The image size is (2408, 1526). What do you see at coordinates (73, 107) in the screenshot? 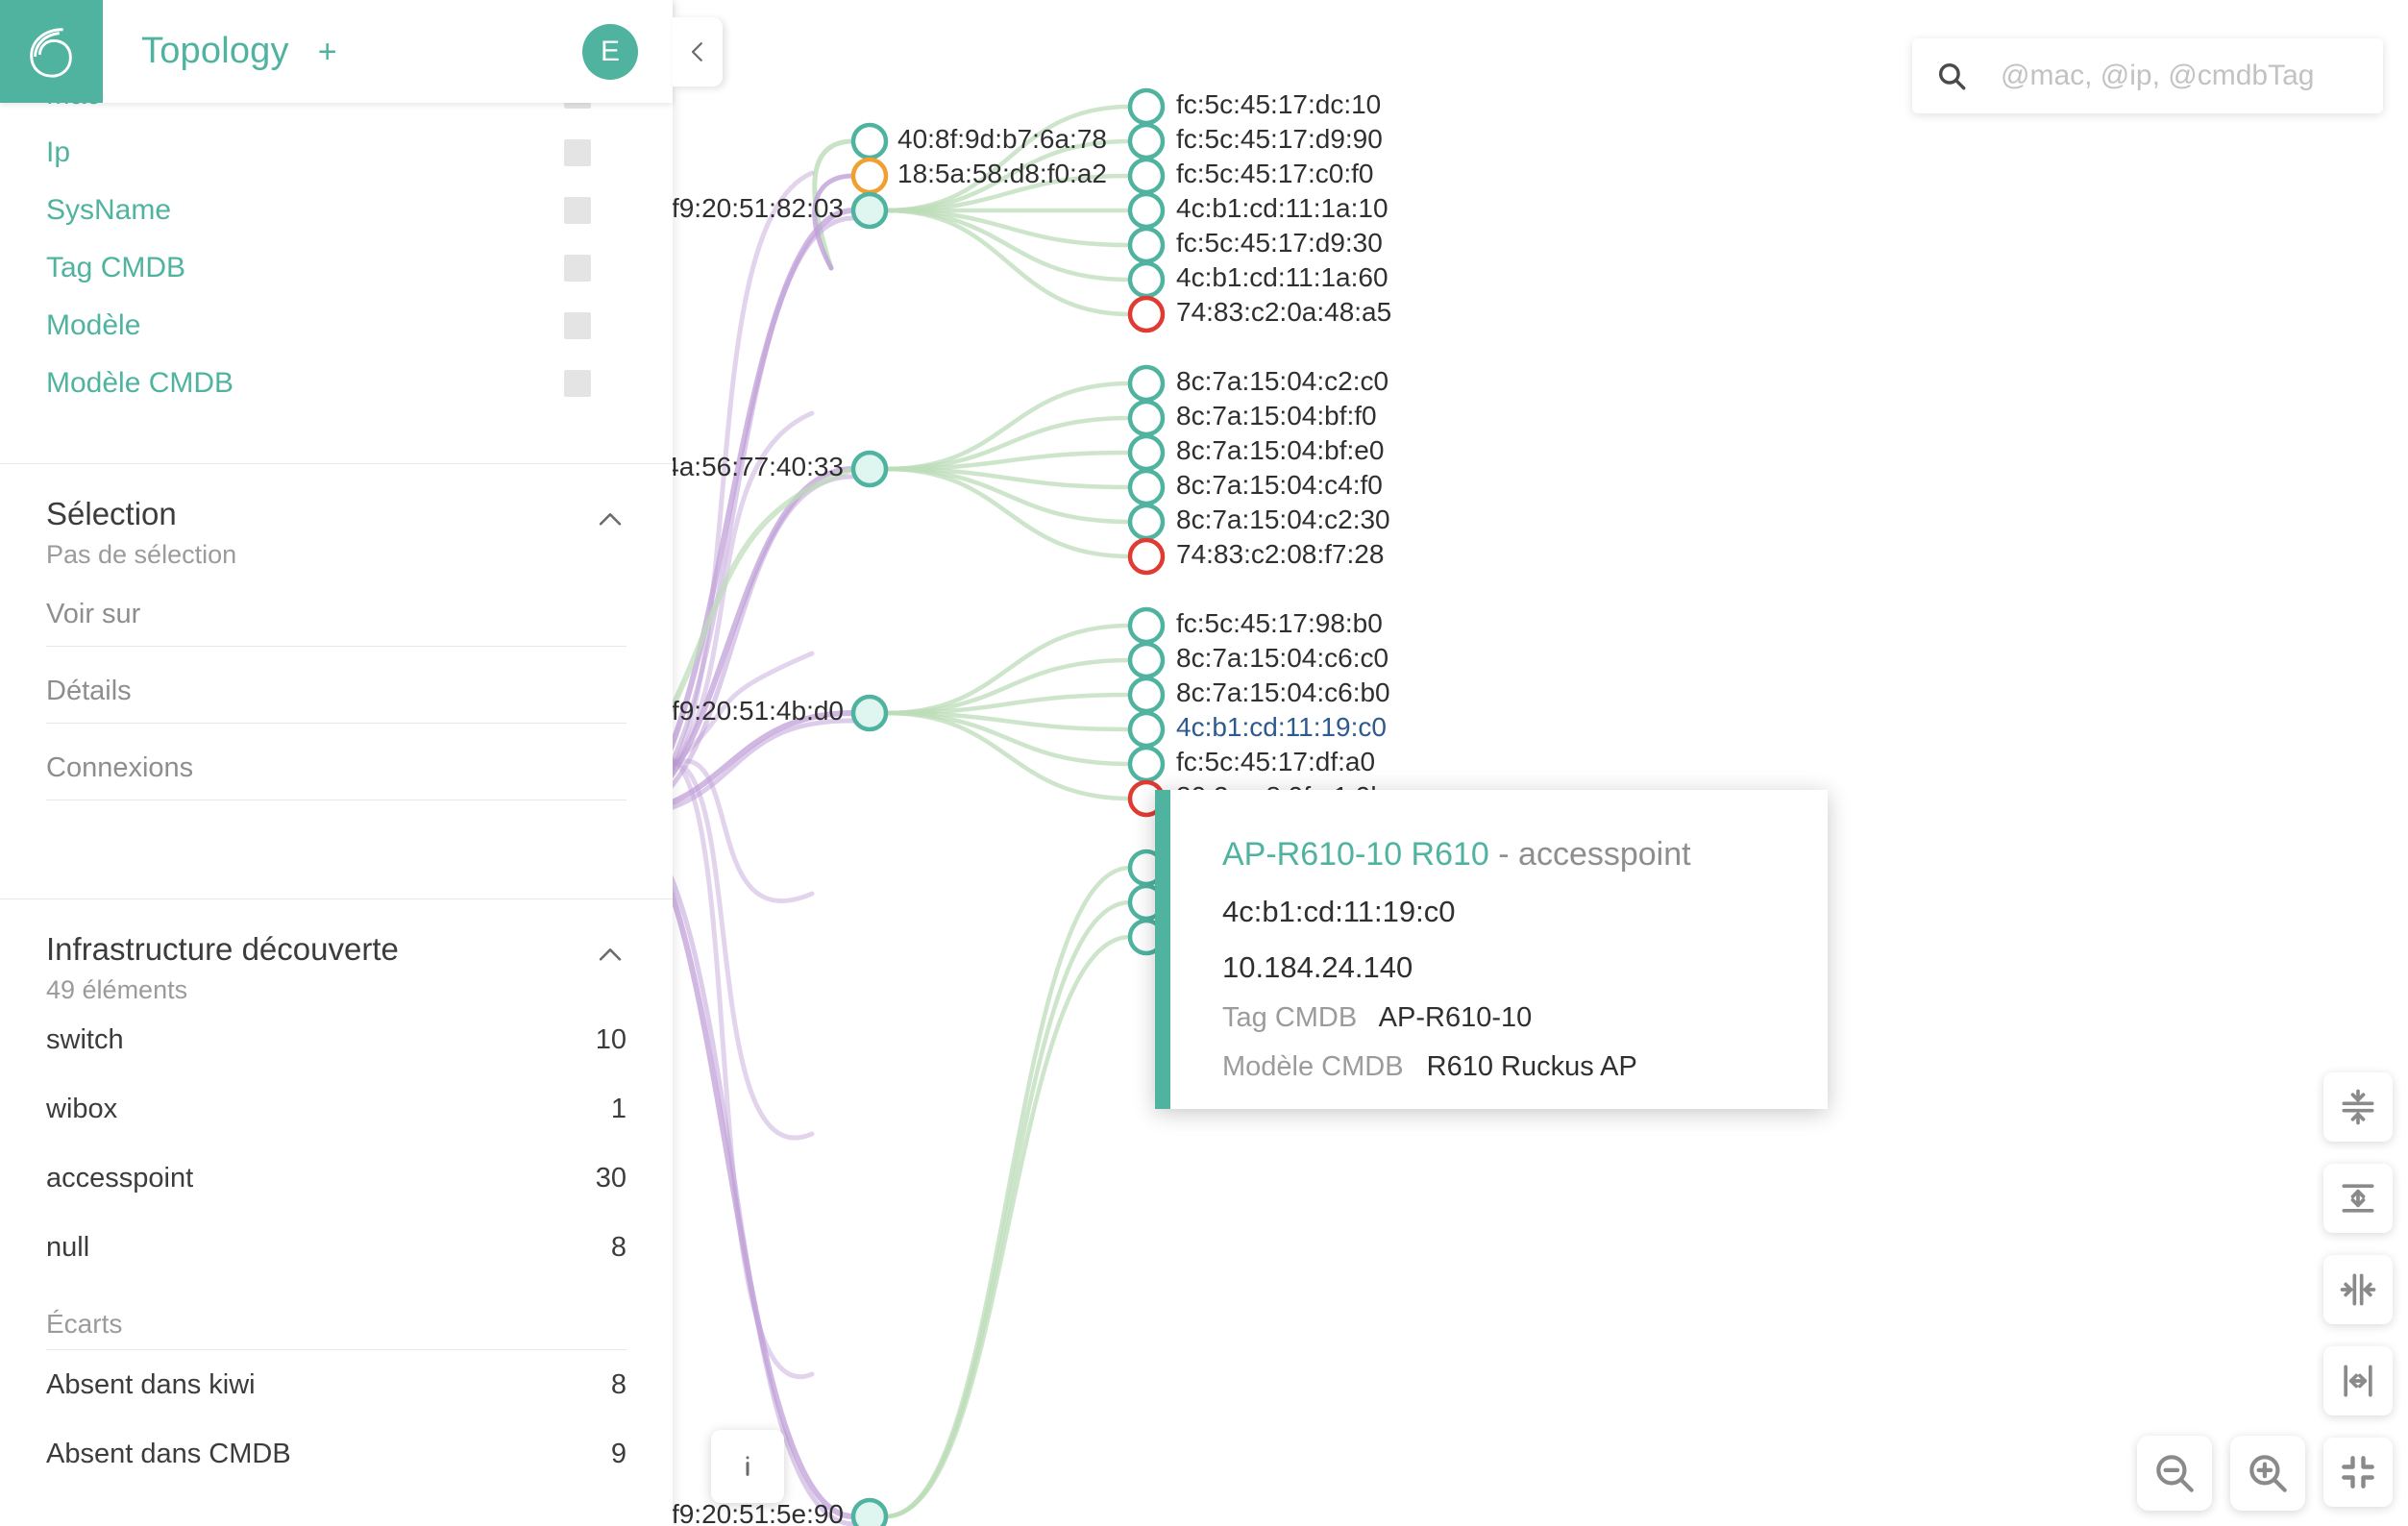
I see `field-label: Mac` at bounding box center [73, 107].